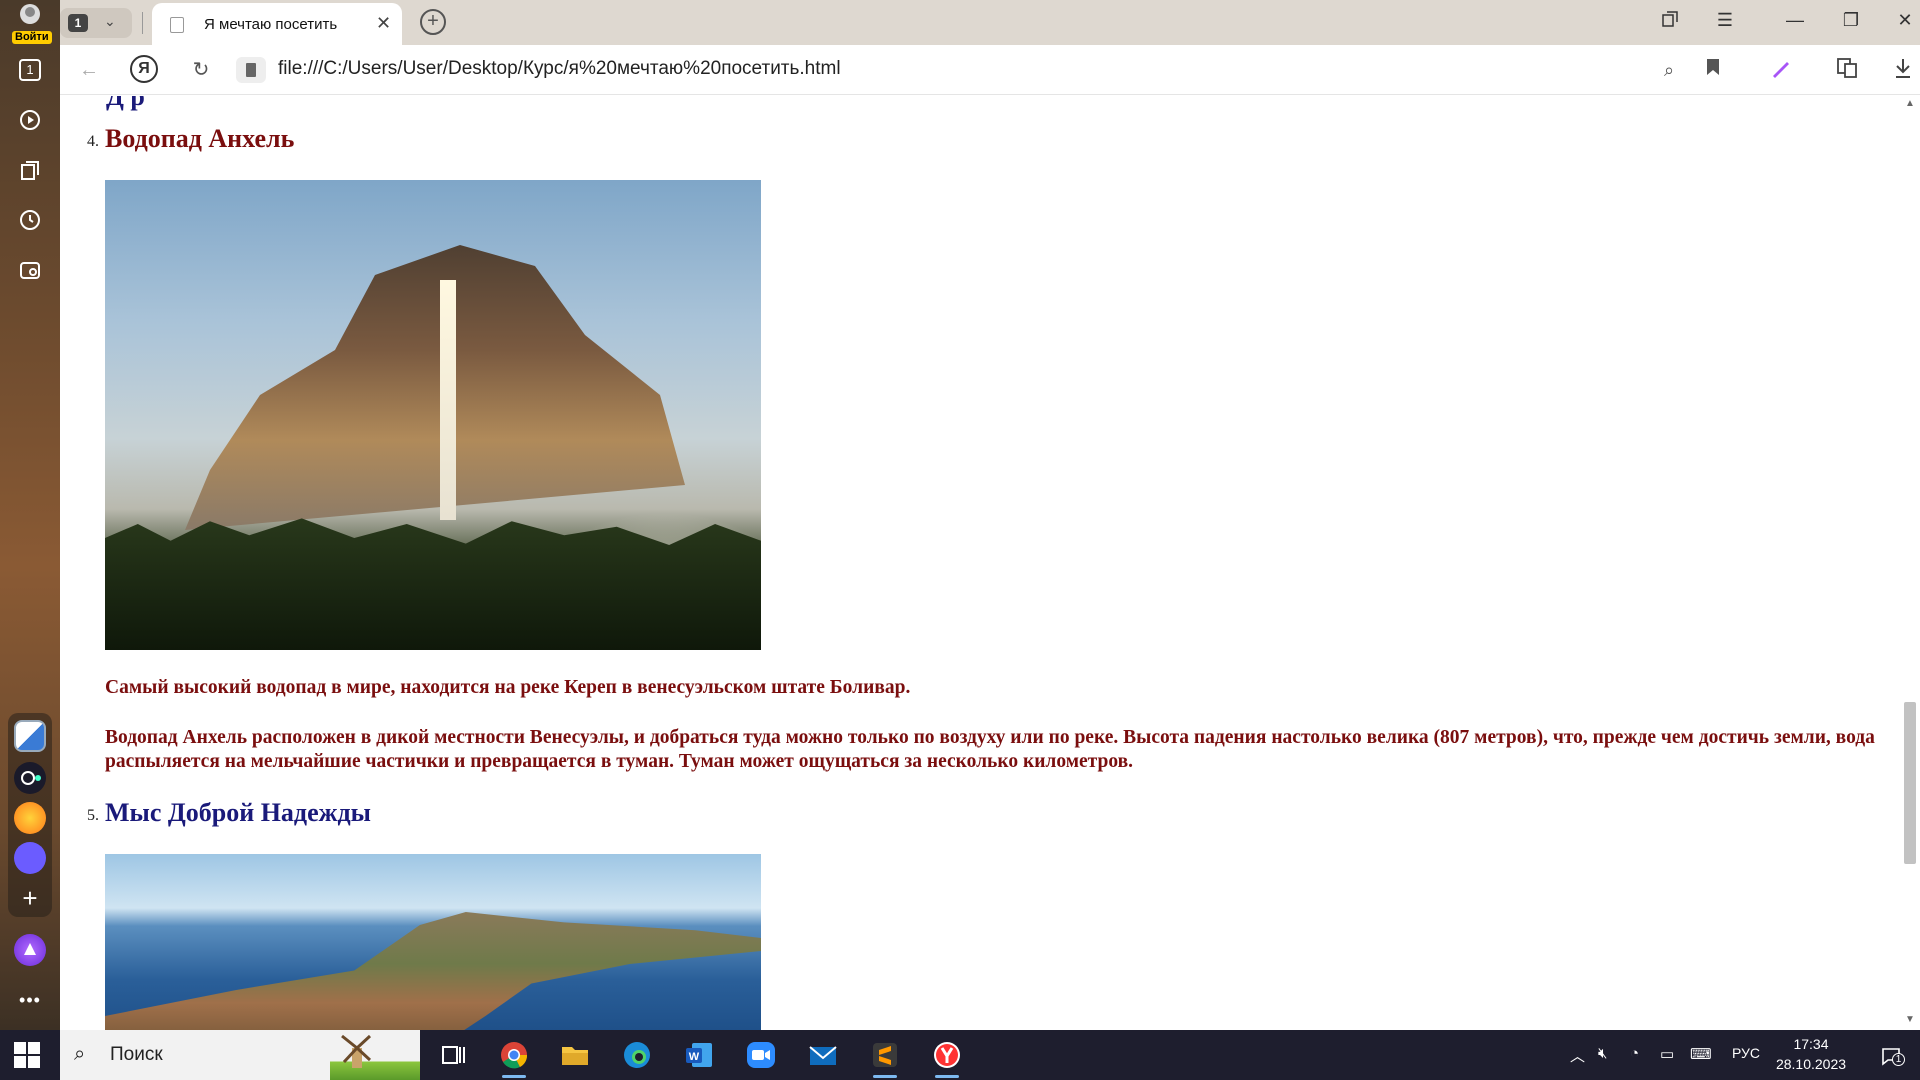 The image size is (1920, 1080). Describe the element at coordinates (30, 220) in the screenshot. I see `history-icon` at that location.